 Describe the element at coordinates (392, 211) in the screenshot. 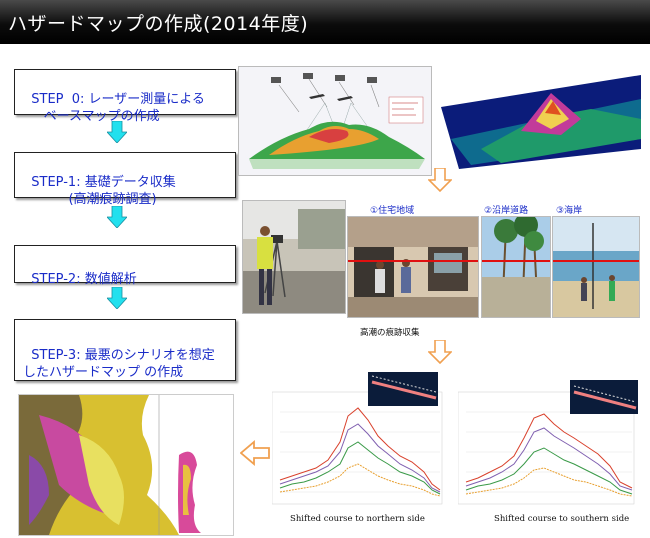

I see `survey-label-residential: ①住宅地域` at that location.